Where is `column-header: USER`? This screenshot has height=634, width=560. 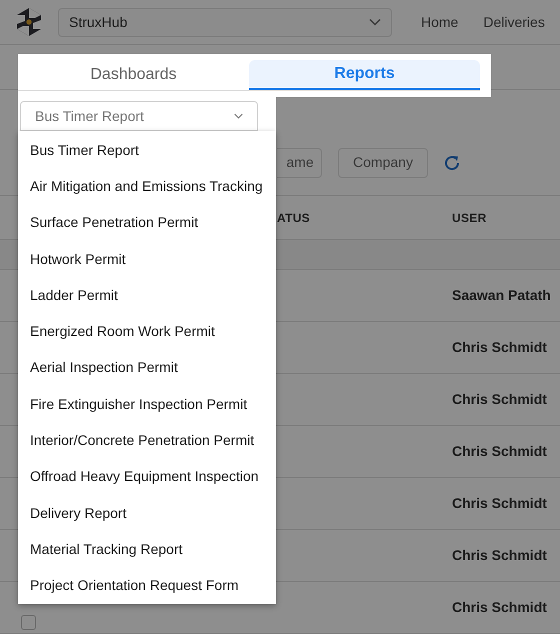
column-header: USER is located at coordinates (469, 218).